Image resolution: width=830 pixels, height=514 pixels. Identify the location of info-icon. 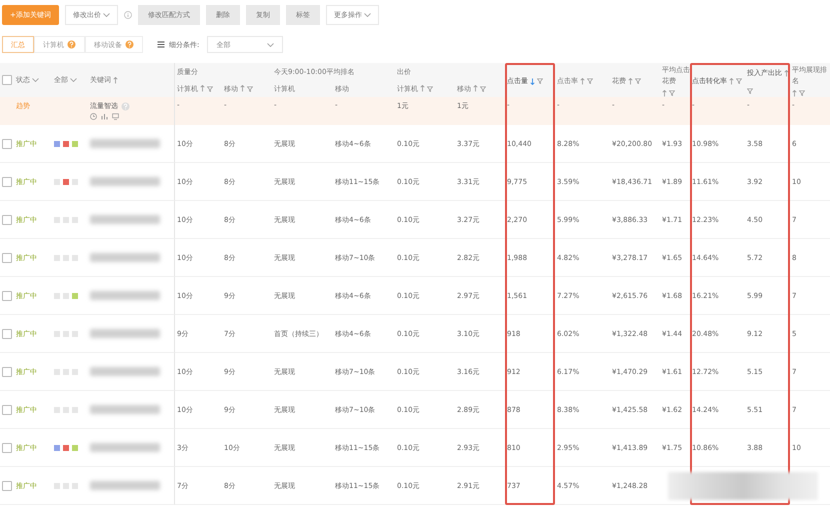
(128, 15).